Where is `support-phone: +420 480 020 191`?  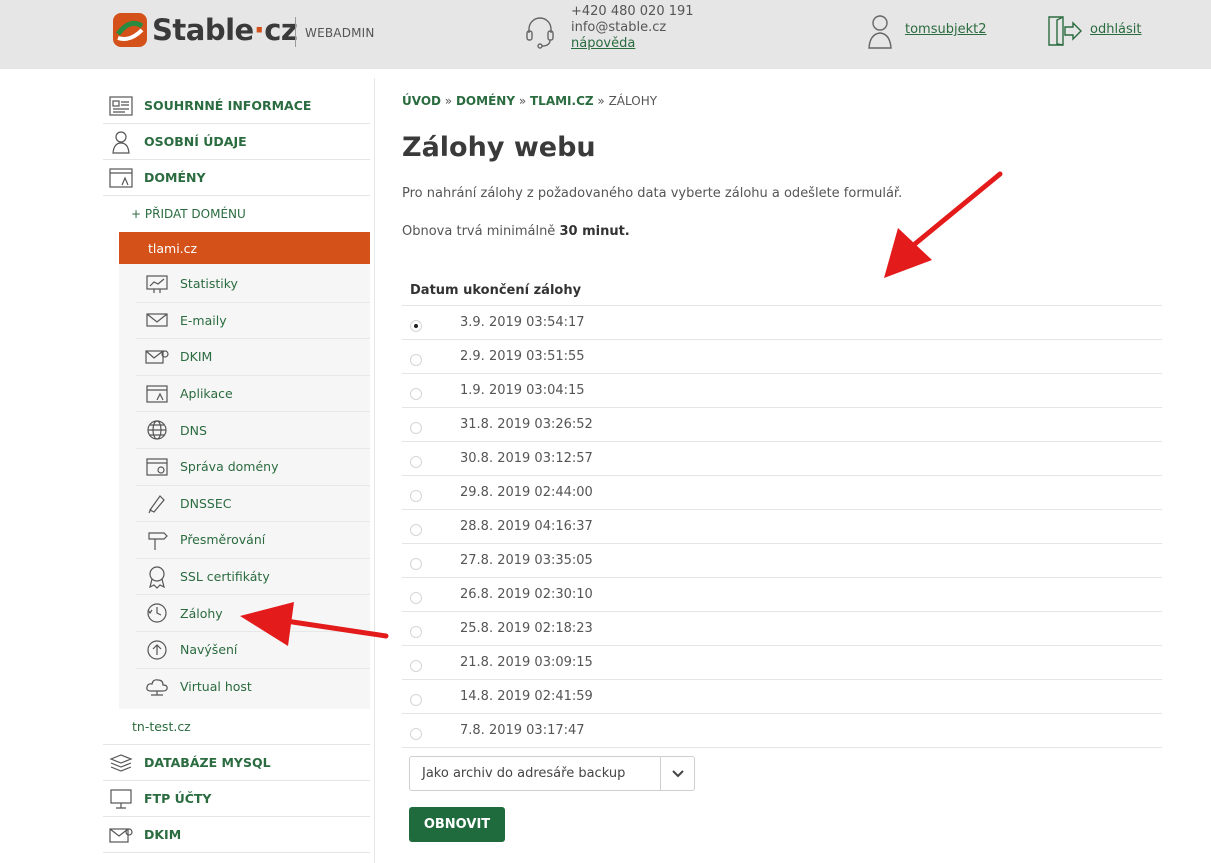
support-phone: +420 480 020 191 is located at coordinates (632, 11).